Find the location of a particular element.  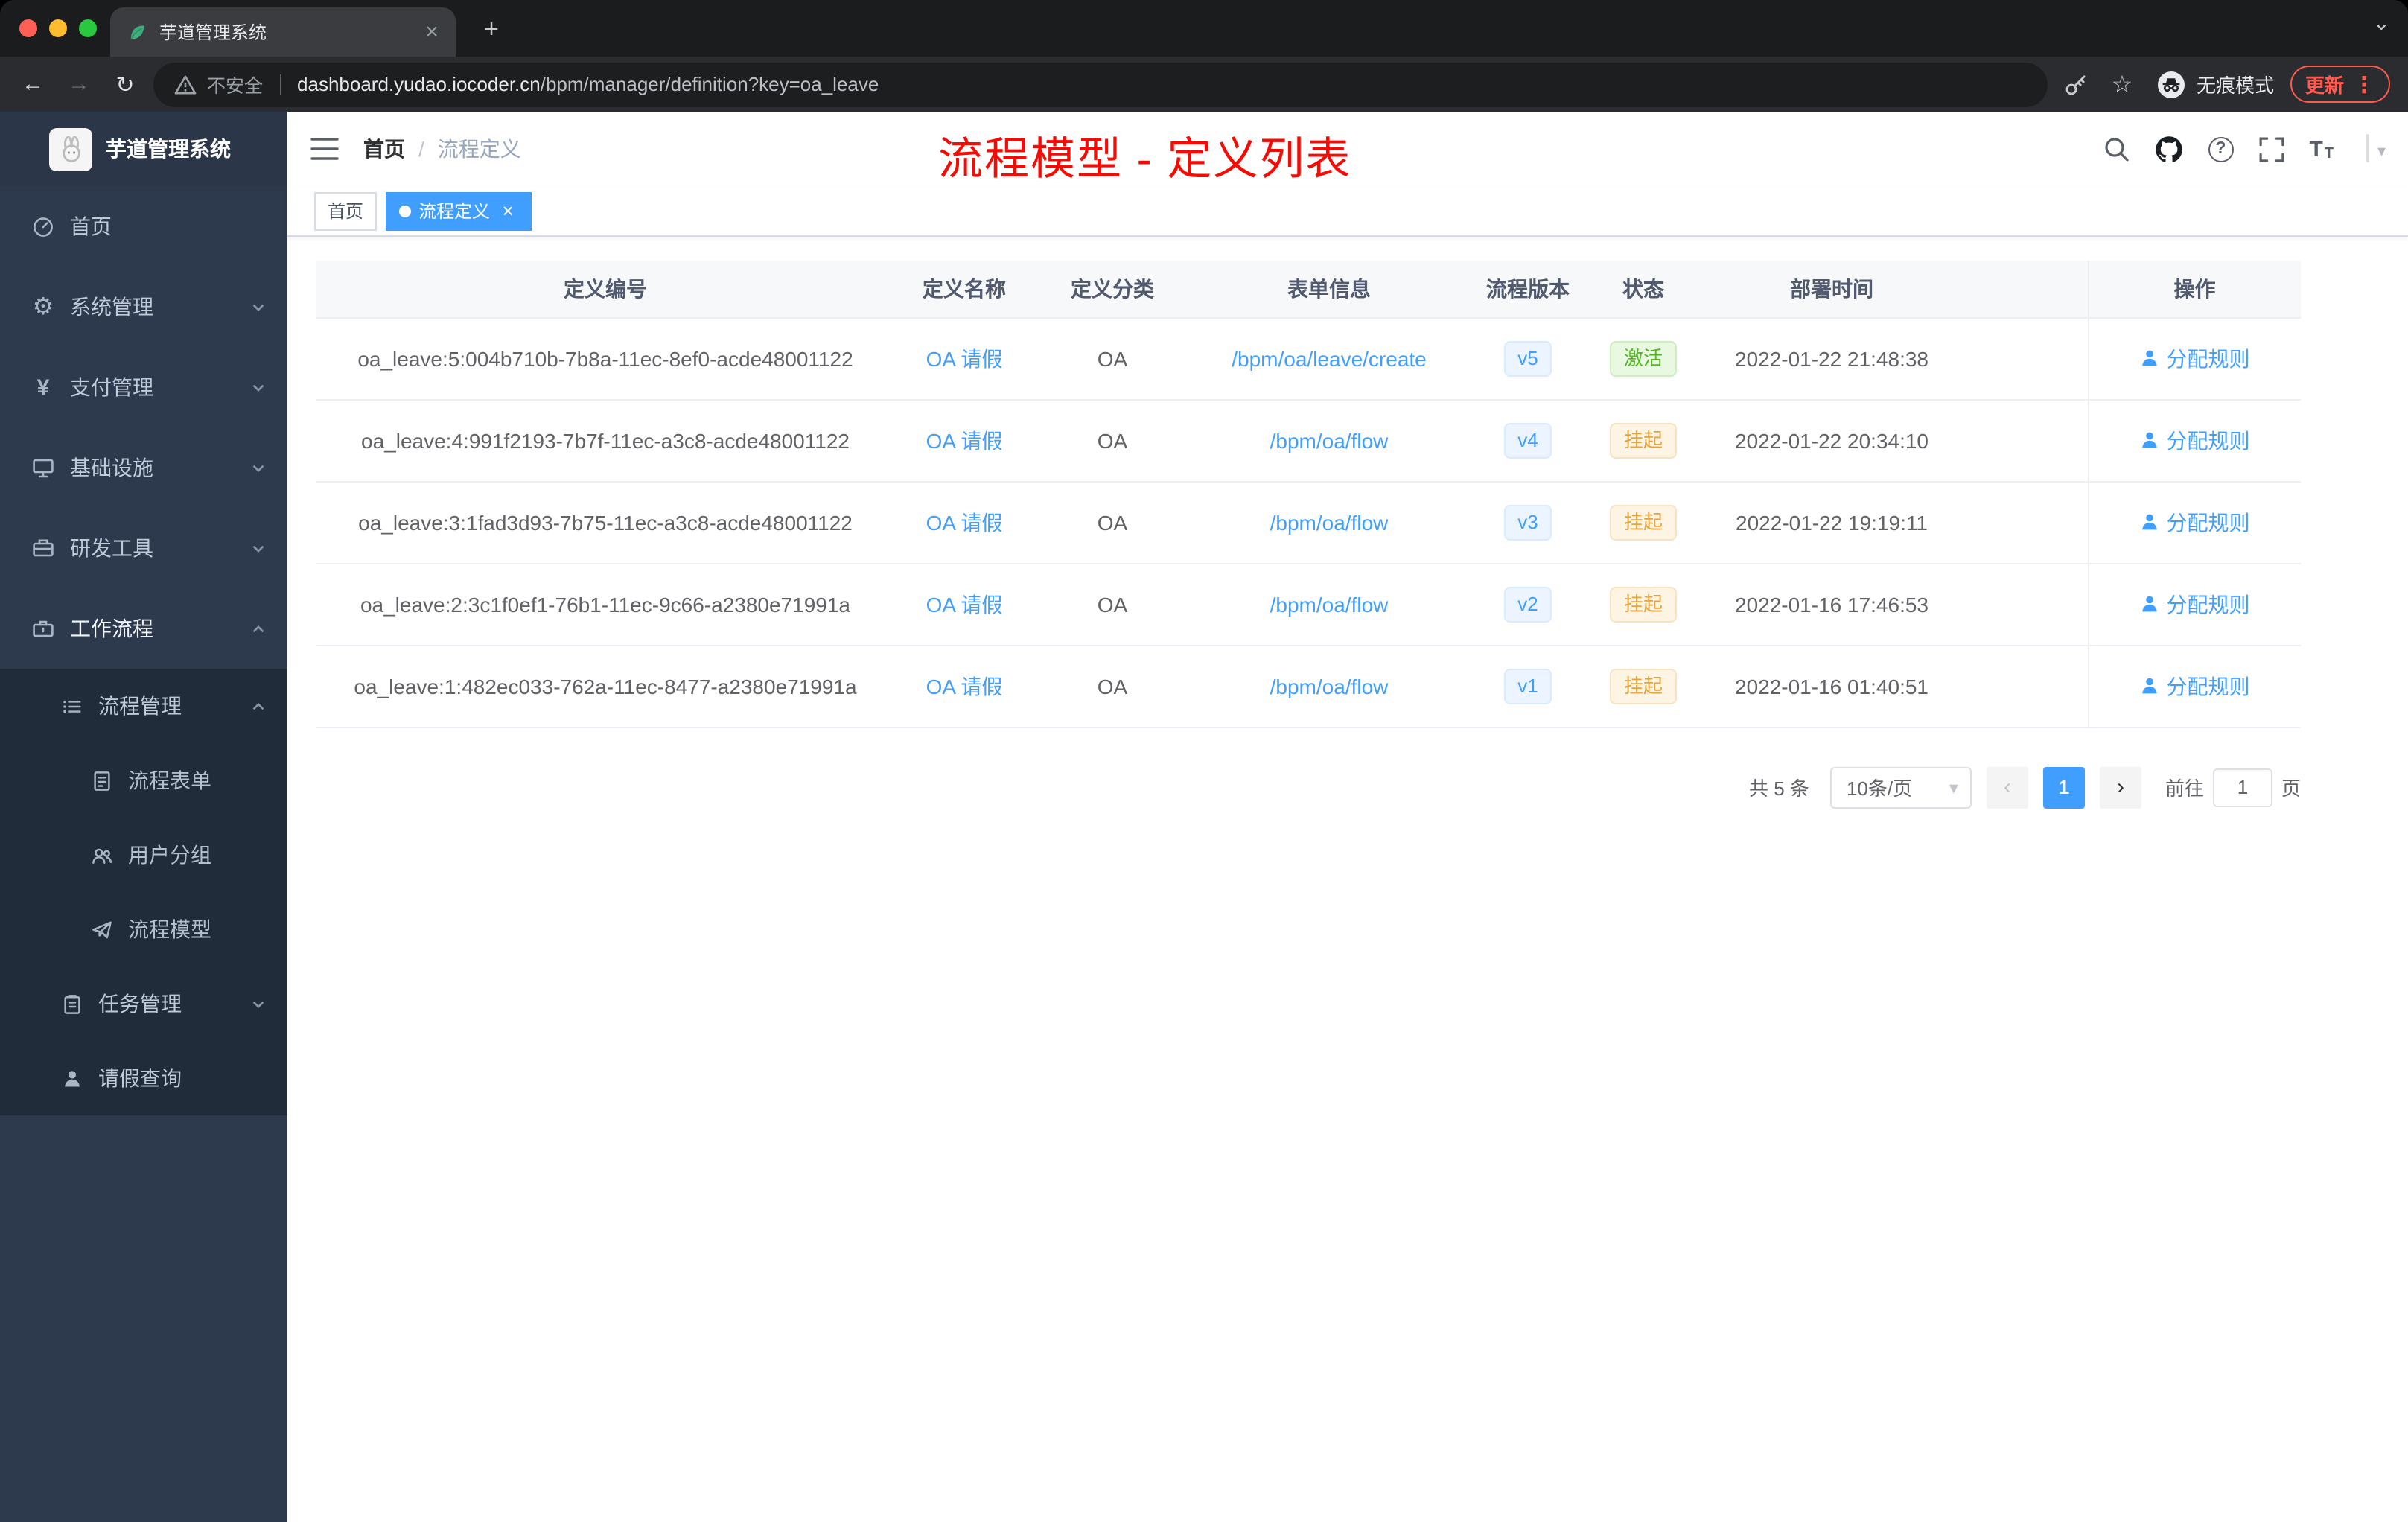

sidebar-item-label: 流程管理 is located at coordinates (140, 706).